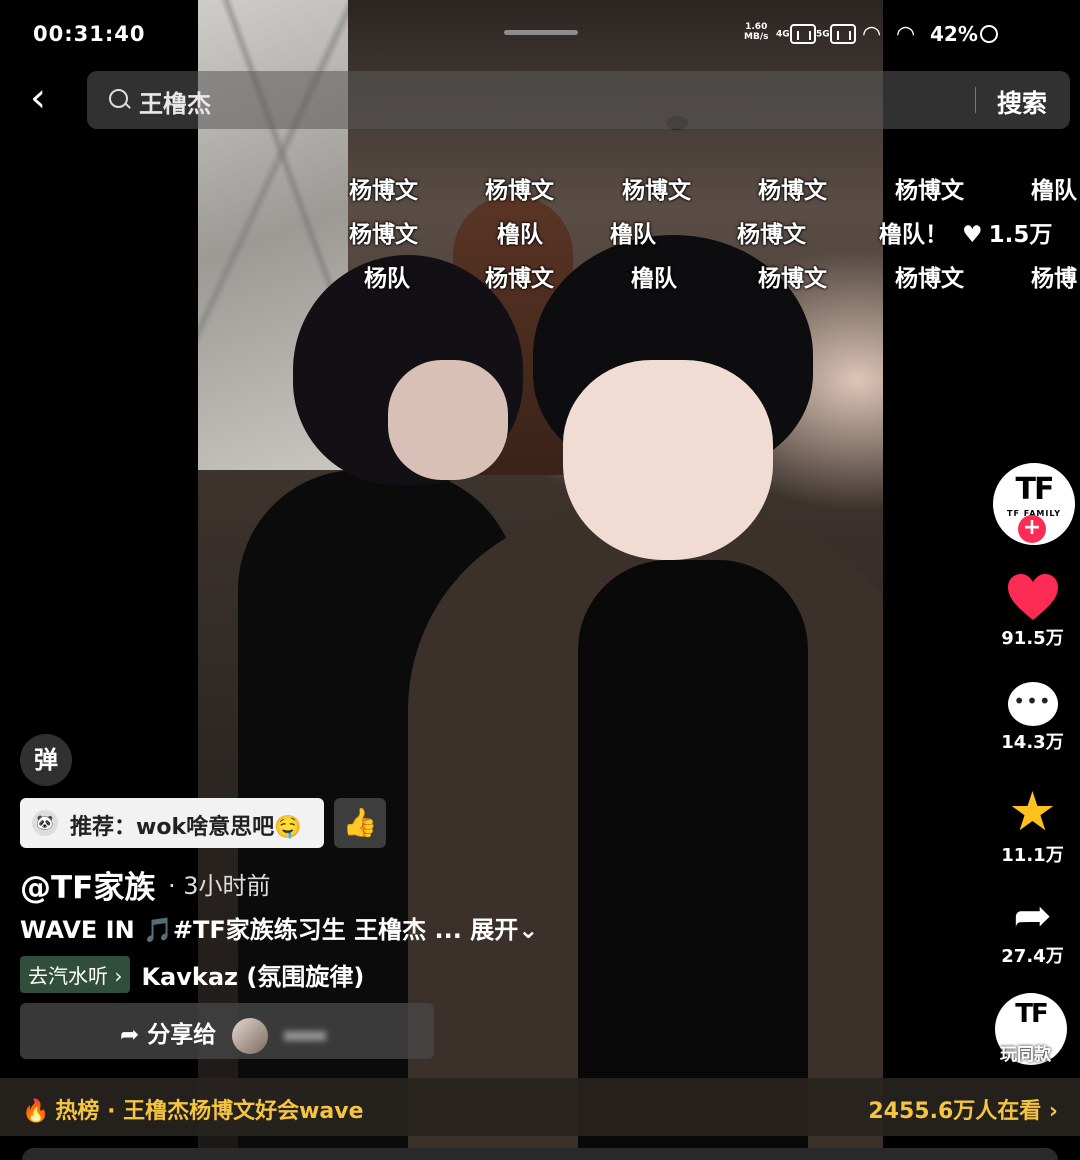 The height and width of the screenshot is (1160, 1080). What do you see at coordinates (1032, 811) in the screenshot?
I see `star-icon: ★` at bounding box center [1032, 811].